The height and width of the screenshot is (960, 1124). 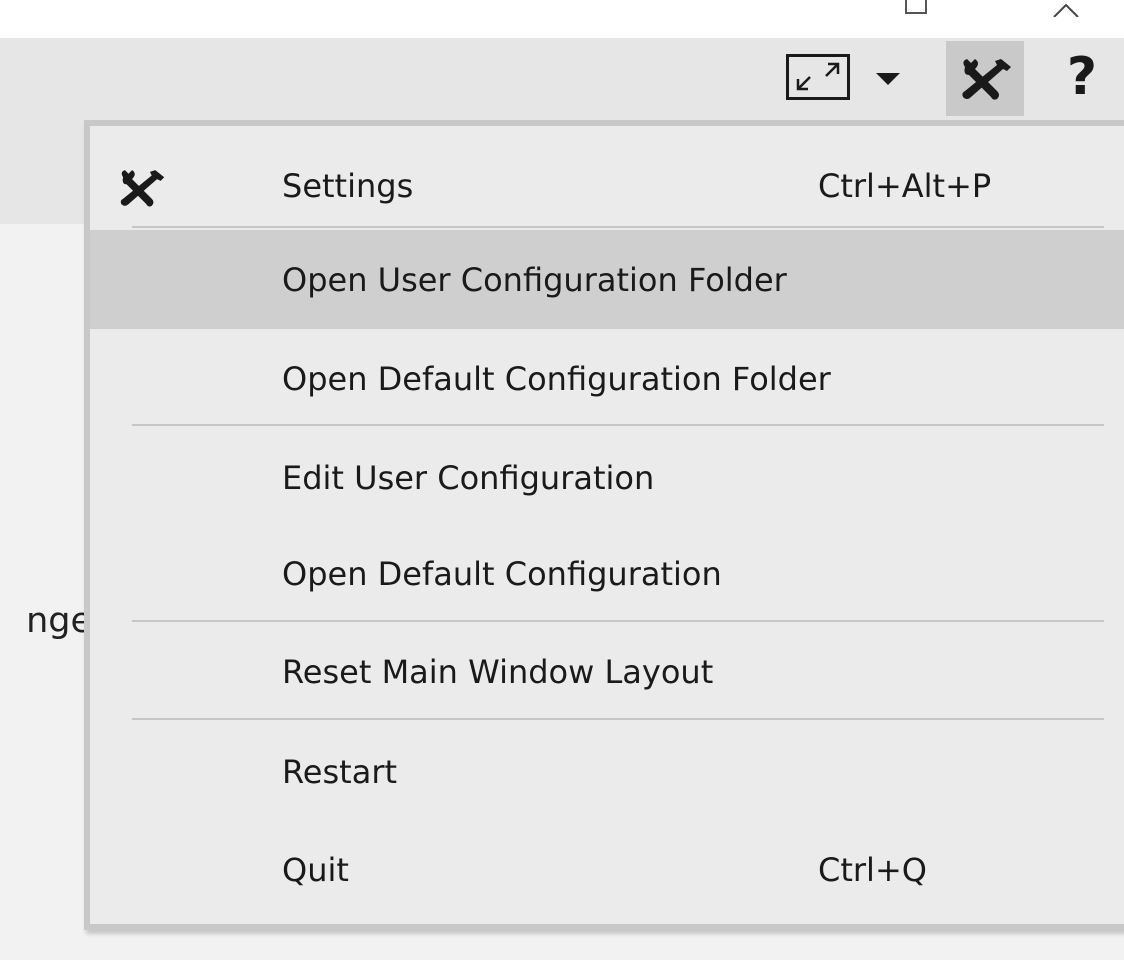 What do you see at coordinates (315, 870) in the screenshot?
I see `menu-item-label: Quit` at bounding box center [315, 870].